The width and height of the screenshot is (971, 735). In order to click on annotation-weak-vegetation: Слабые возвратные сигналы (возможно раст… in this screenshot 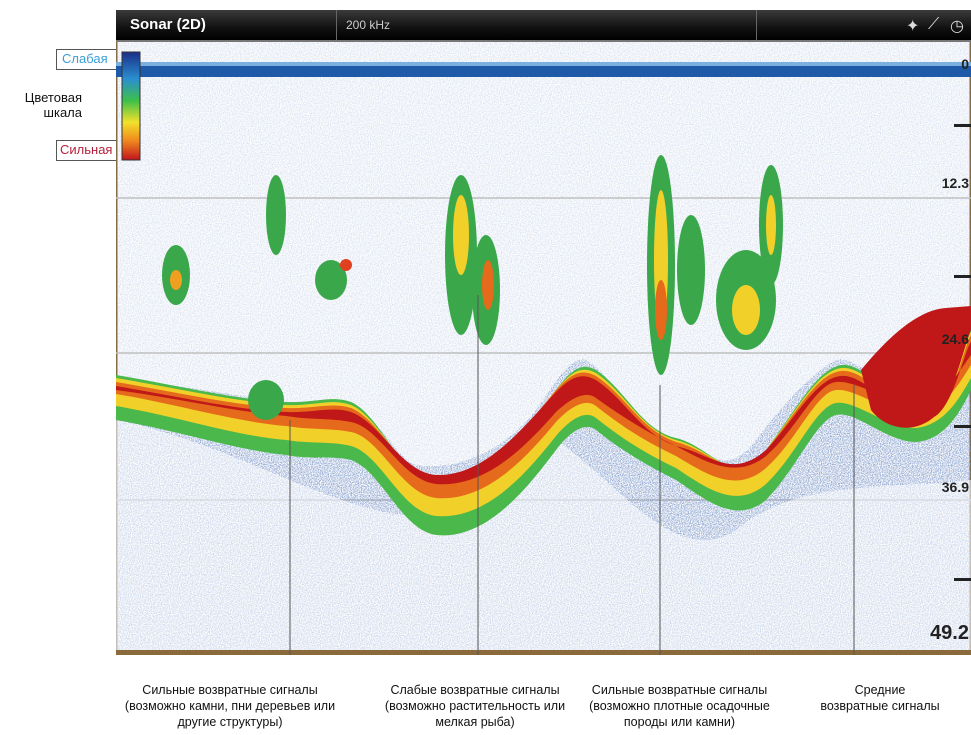, I will do `click(475, 706)`.